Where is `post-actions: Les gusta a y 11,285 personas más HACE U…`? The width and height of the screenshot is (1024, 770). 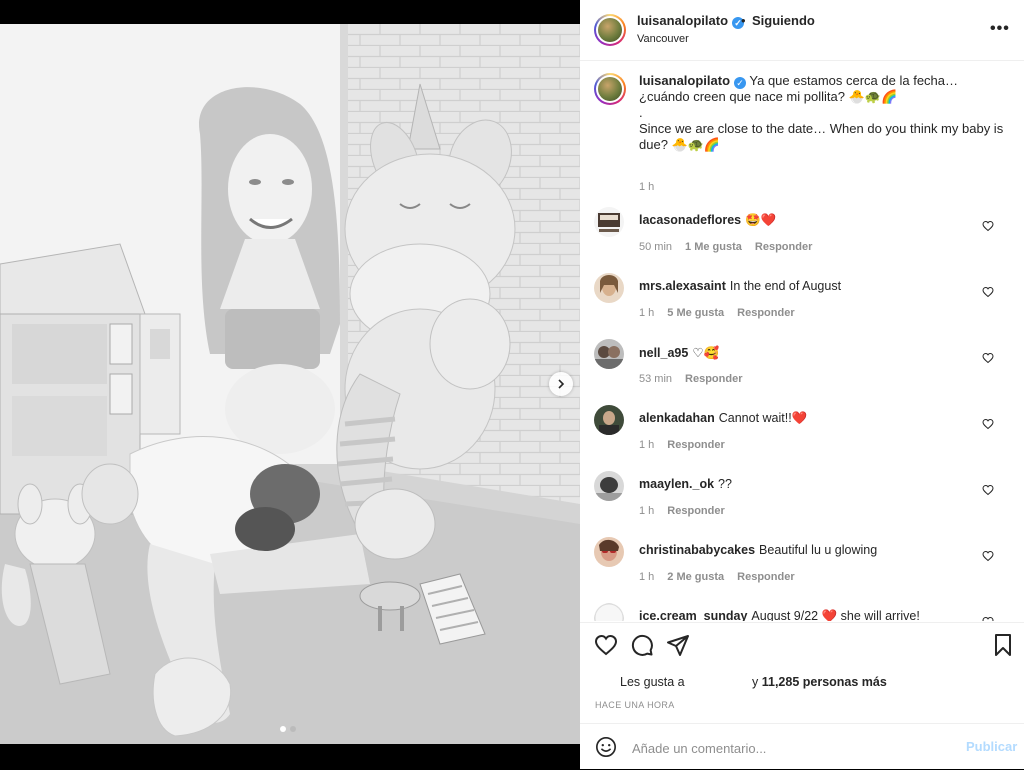
post-actions: Les gusta a y 11,285 personas más HACE U… is located at coordinates (802, 695).